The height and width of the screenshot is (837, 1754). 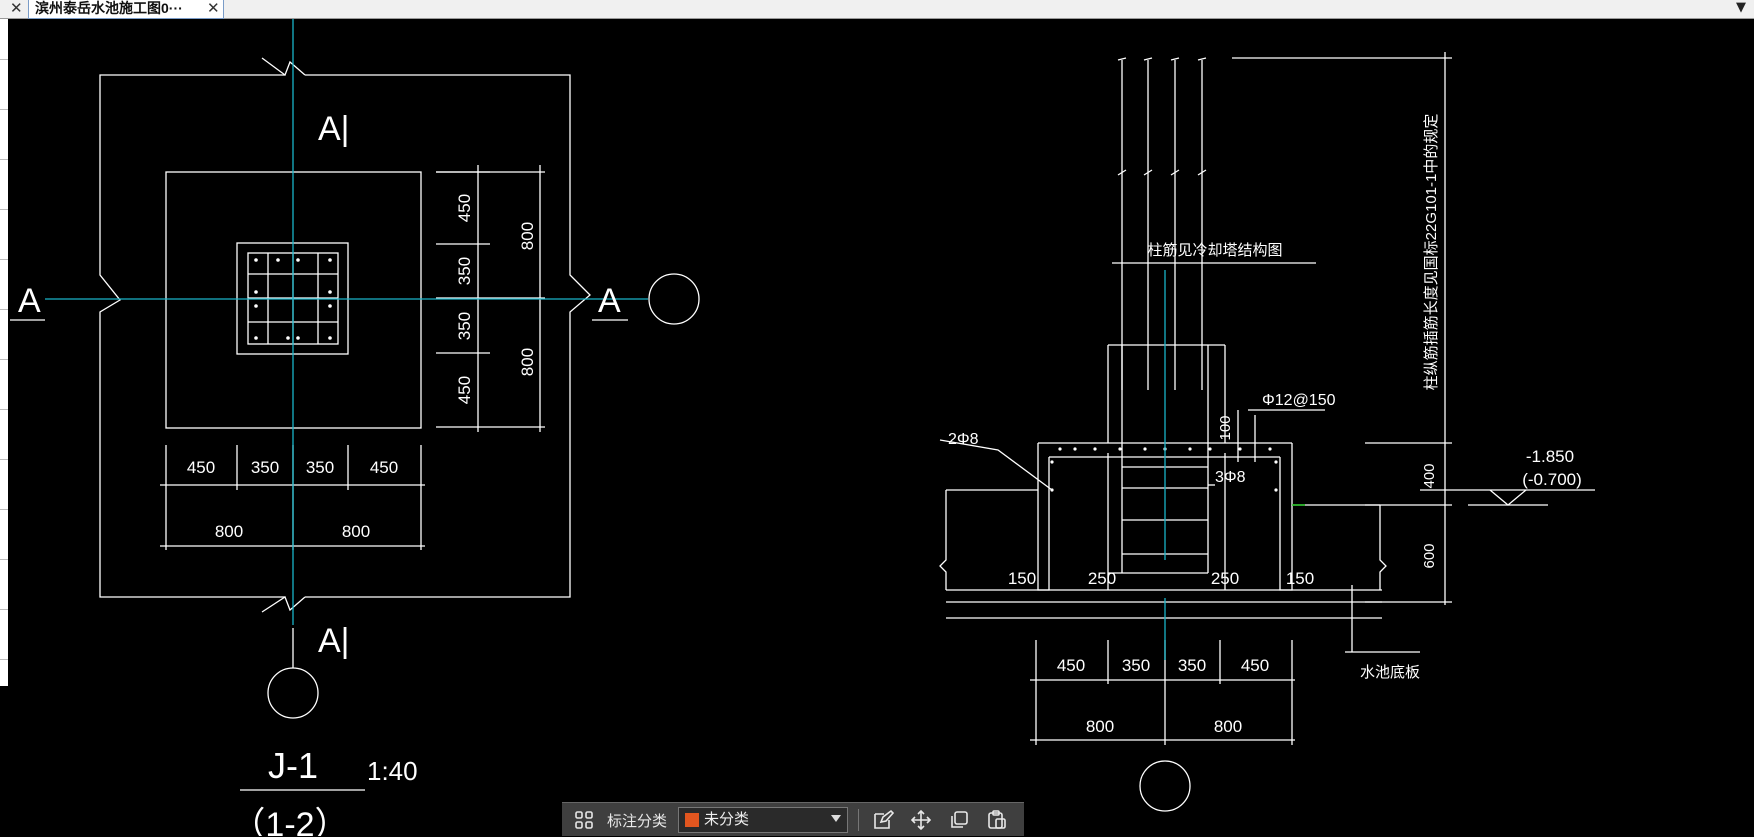 What do you see at coordinates (1192, 665) in the screenshot?
I see `section-bottom-dim-3: 350` at bounding box center [1192, 665].